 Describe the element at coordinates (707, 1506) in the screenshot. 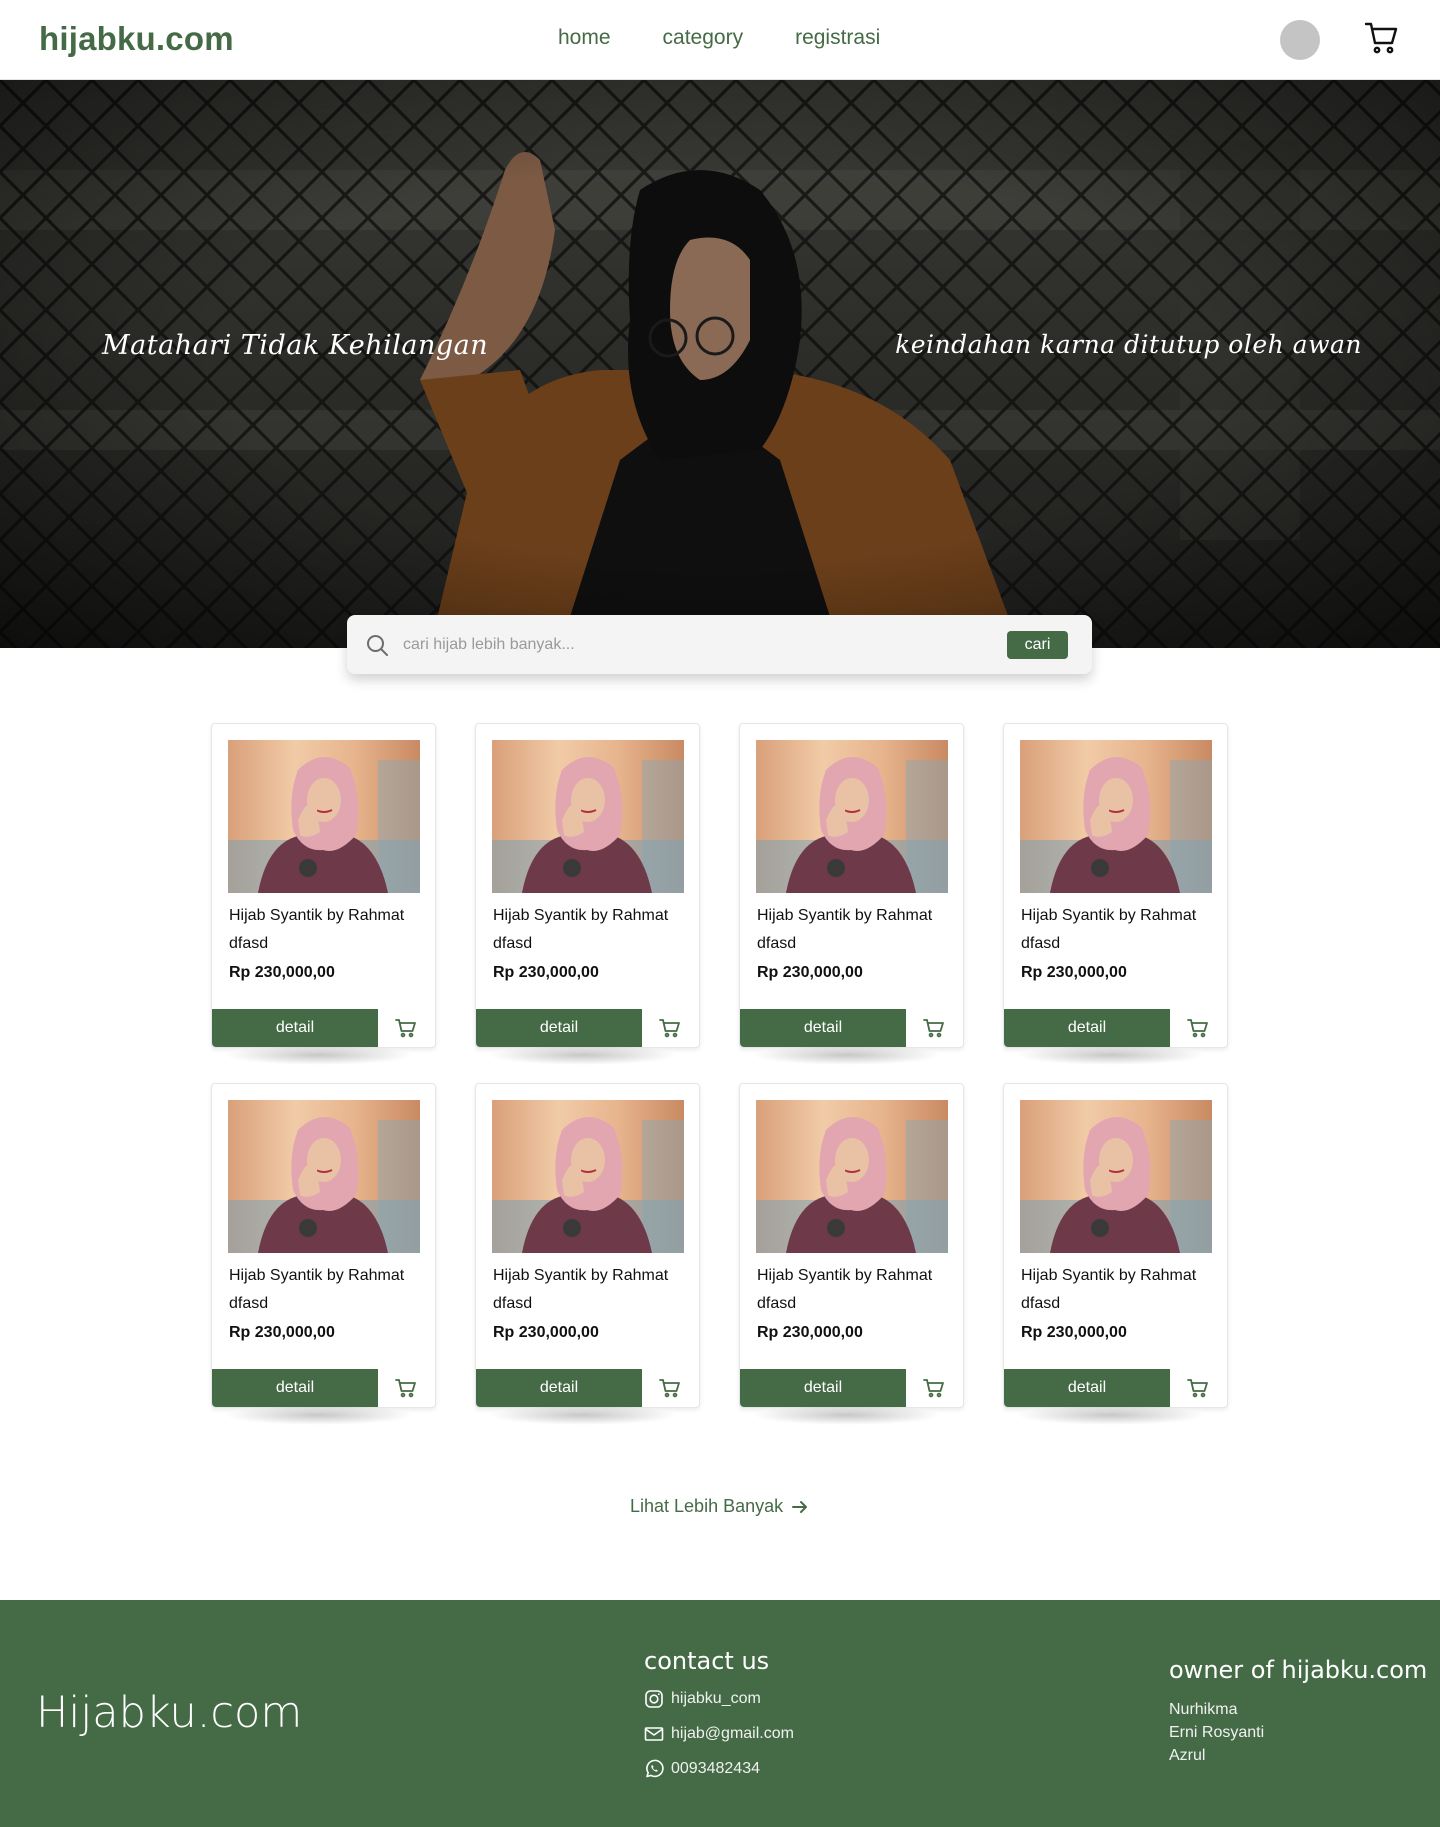

I see `see-more-label: Lihat Lebih Banyak` at that location.